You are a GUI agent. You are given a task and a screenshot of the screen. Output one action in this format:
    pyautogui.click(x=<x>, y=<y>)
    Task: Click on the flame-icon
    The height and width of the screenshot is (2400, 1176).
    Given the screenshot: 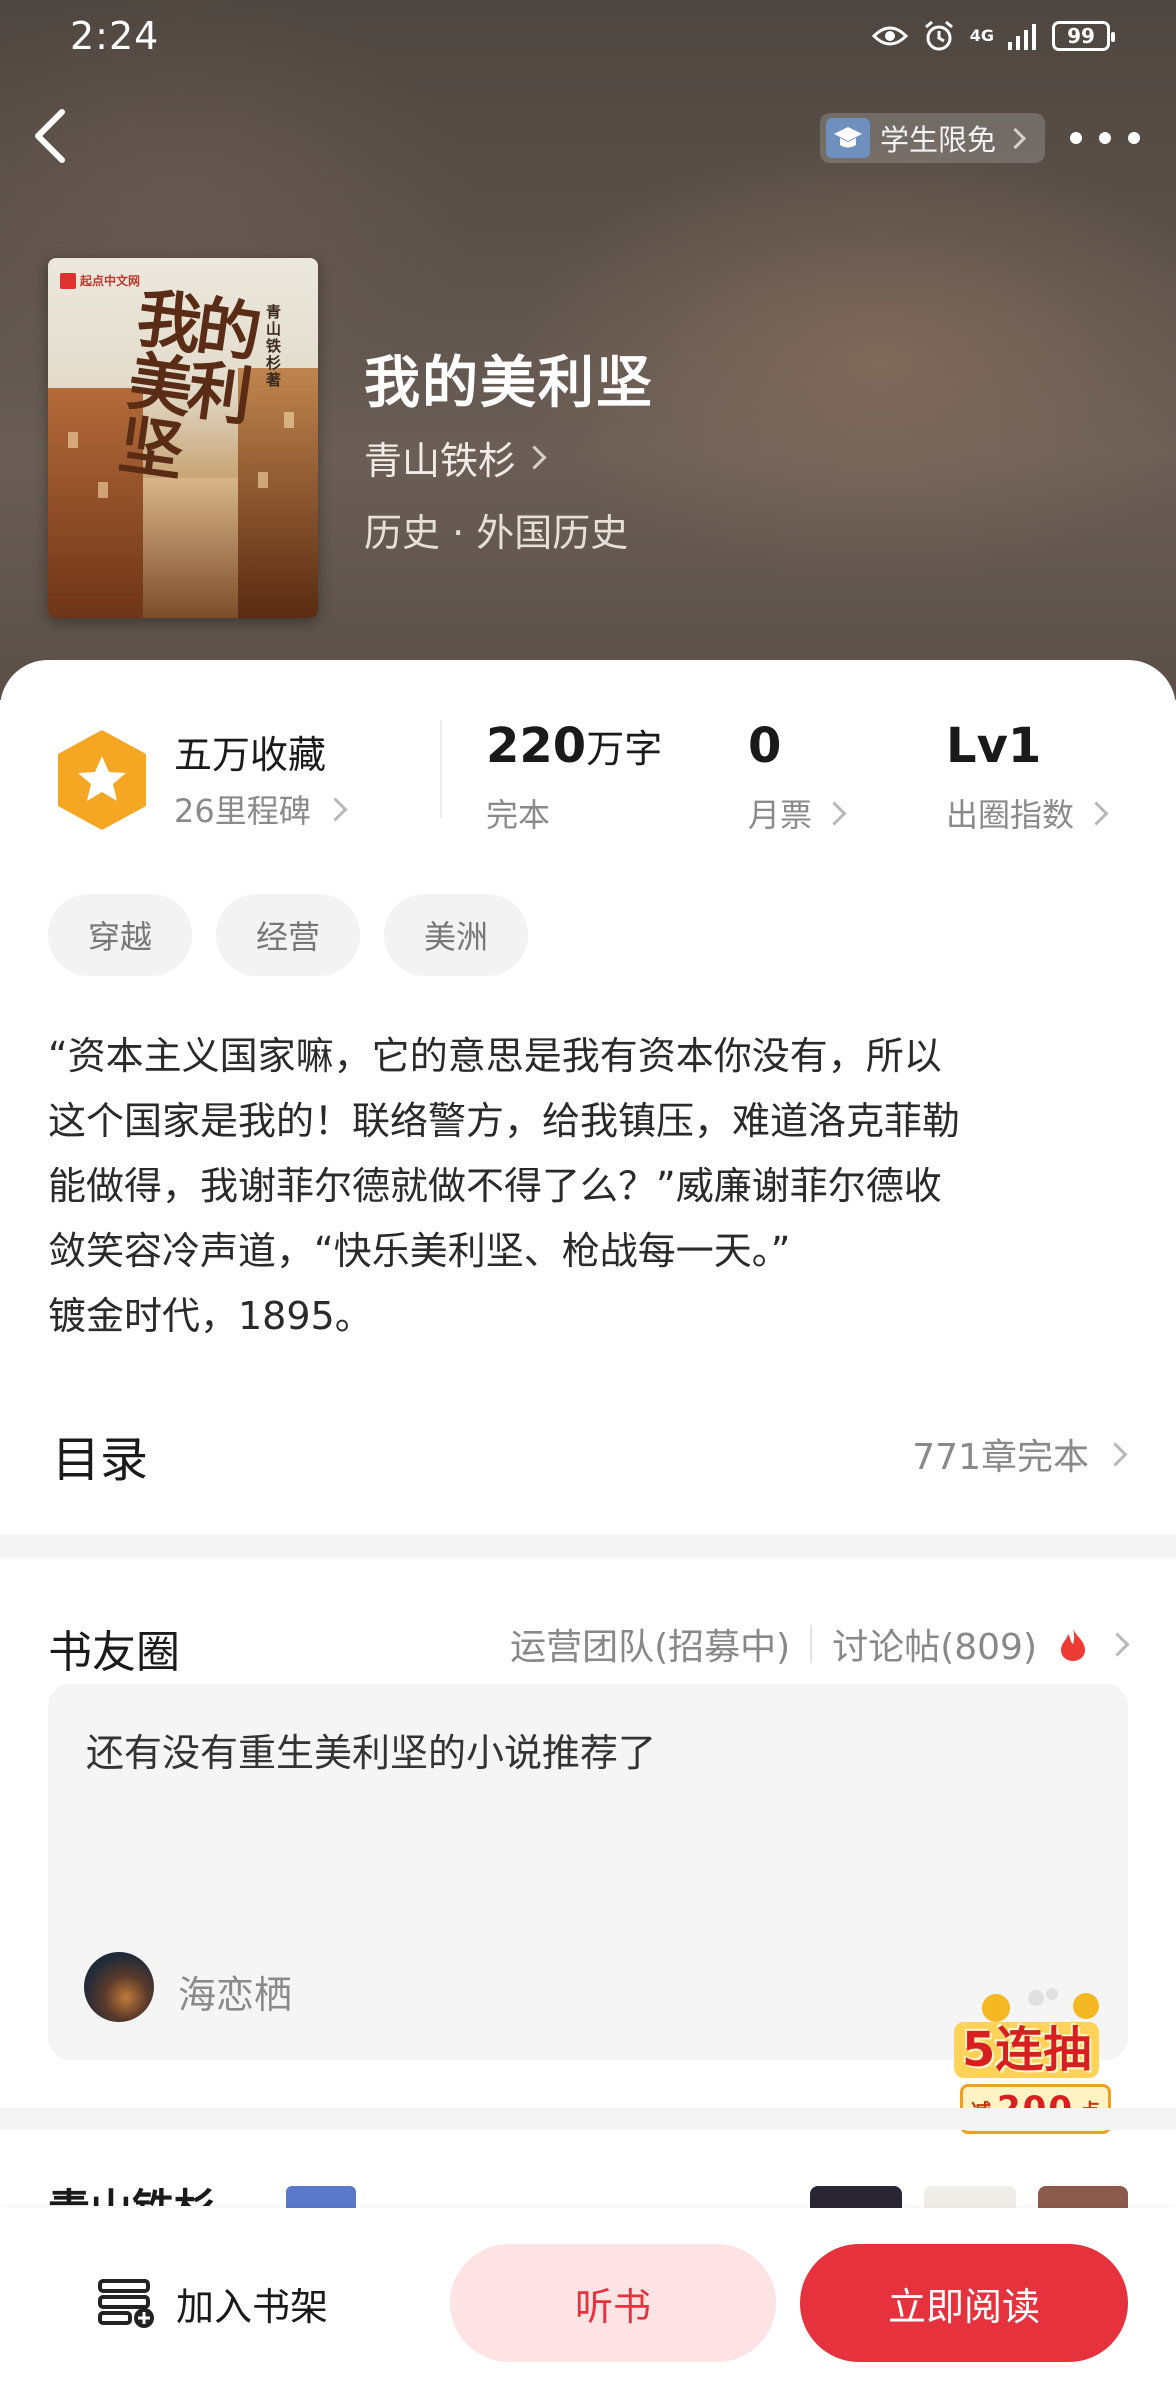 What is the action you would take?
    pyautogui.click(x=1073, y=1644)
    